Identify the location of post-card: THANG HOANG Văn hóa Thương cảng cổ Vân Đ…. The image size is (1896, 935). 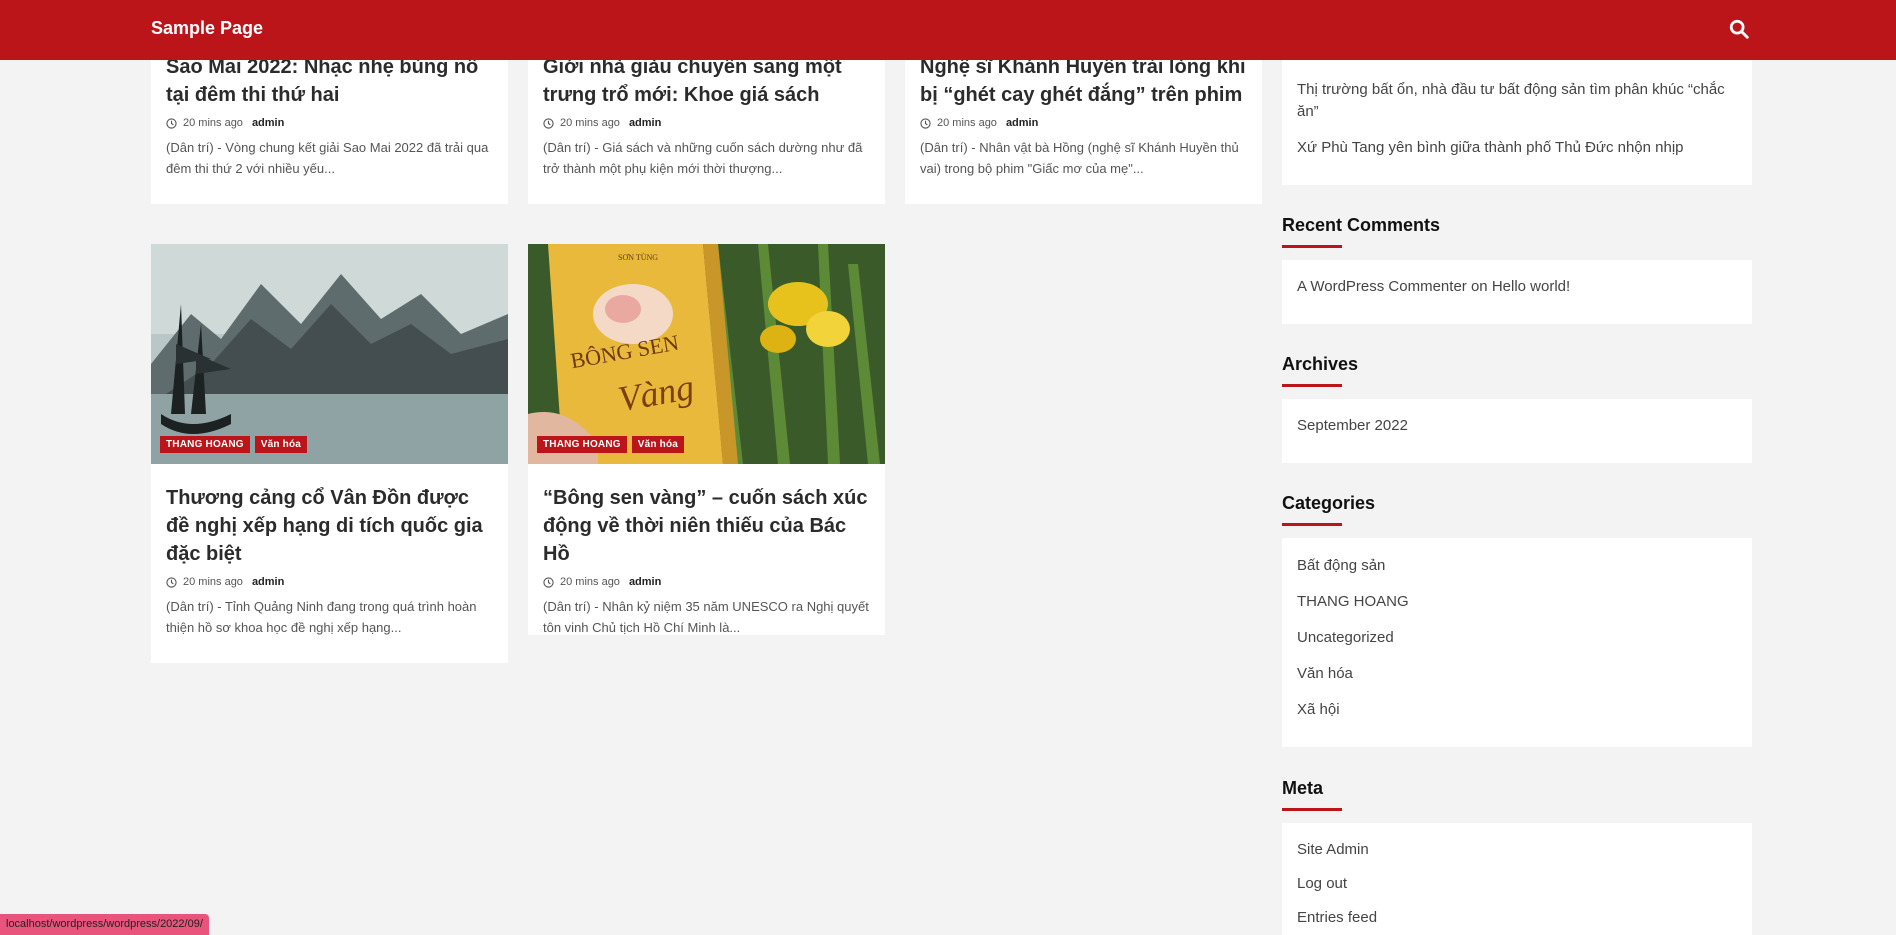
(329, 453).